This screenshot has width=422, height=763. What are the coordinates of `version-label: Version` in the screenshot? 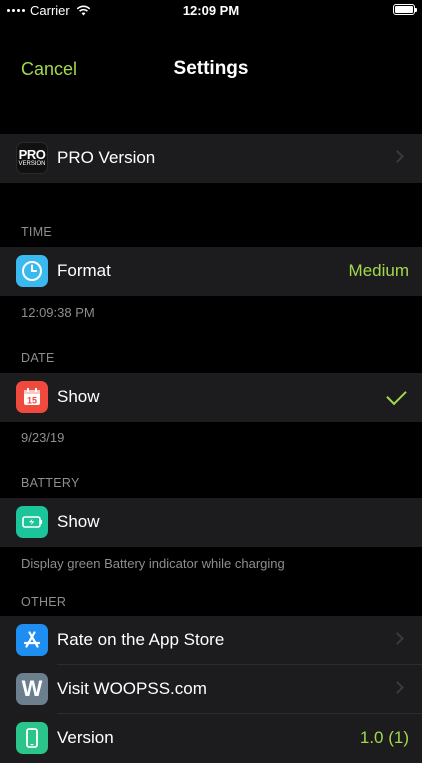 It's located at (85, 737).